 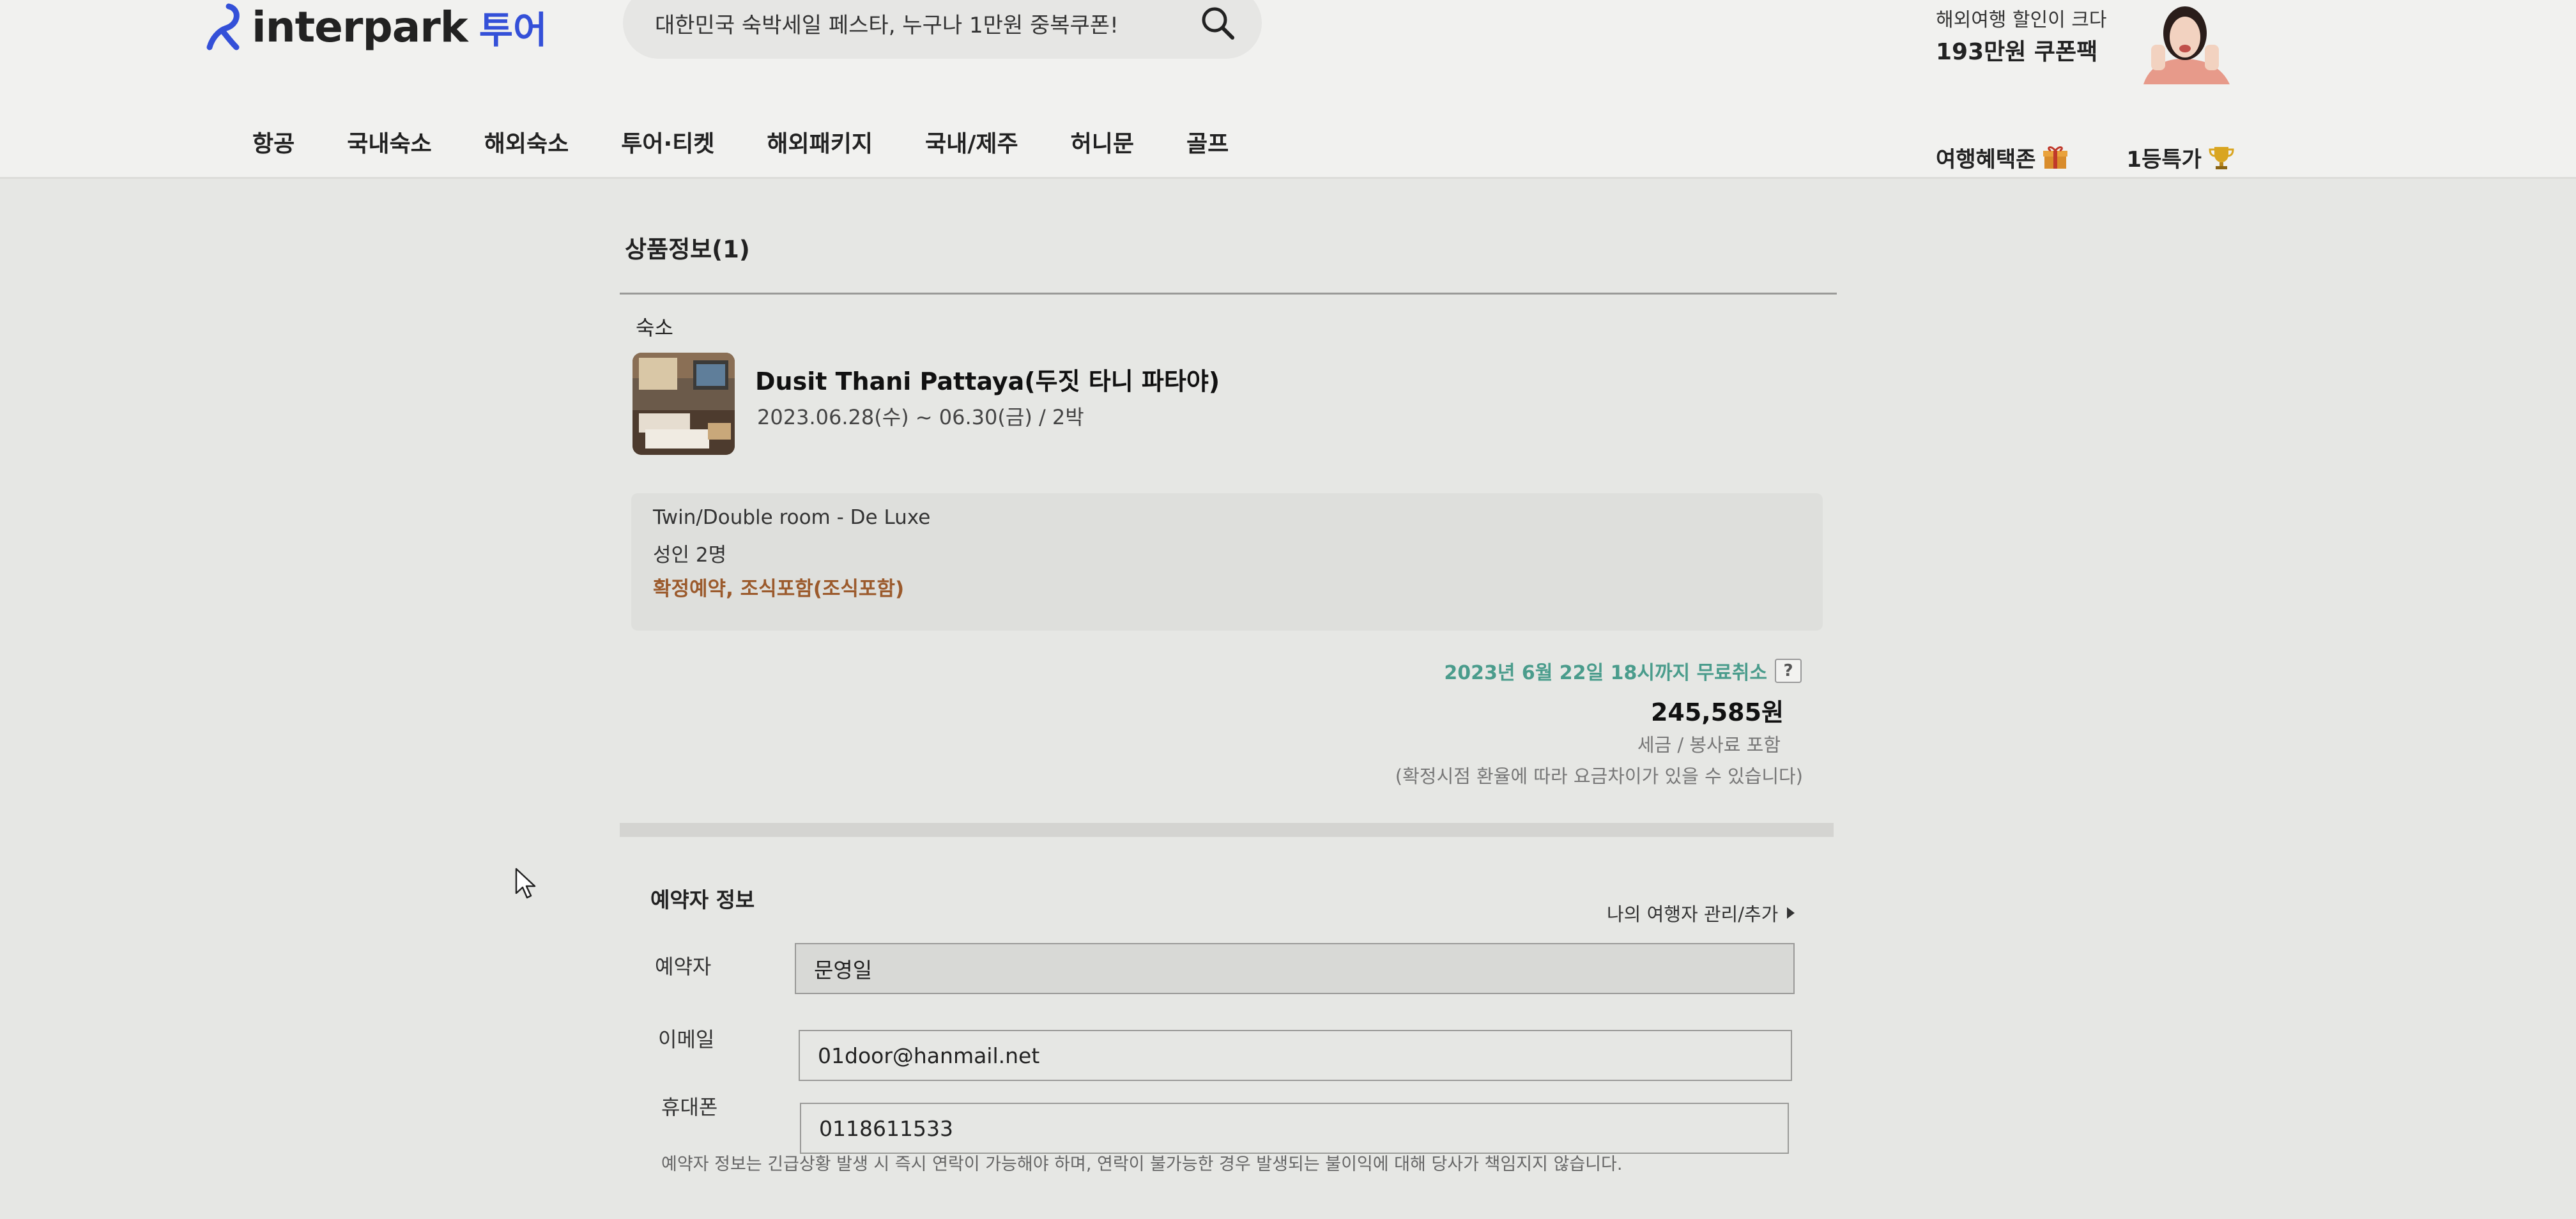 I want to click on logo-sub-text: 투어, so click(x=513, y=30).